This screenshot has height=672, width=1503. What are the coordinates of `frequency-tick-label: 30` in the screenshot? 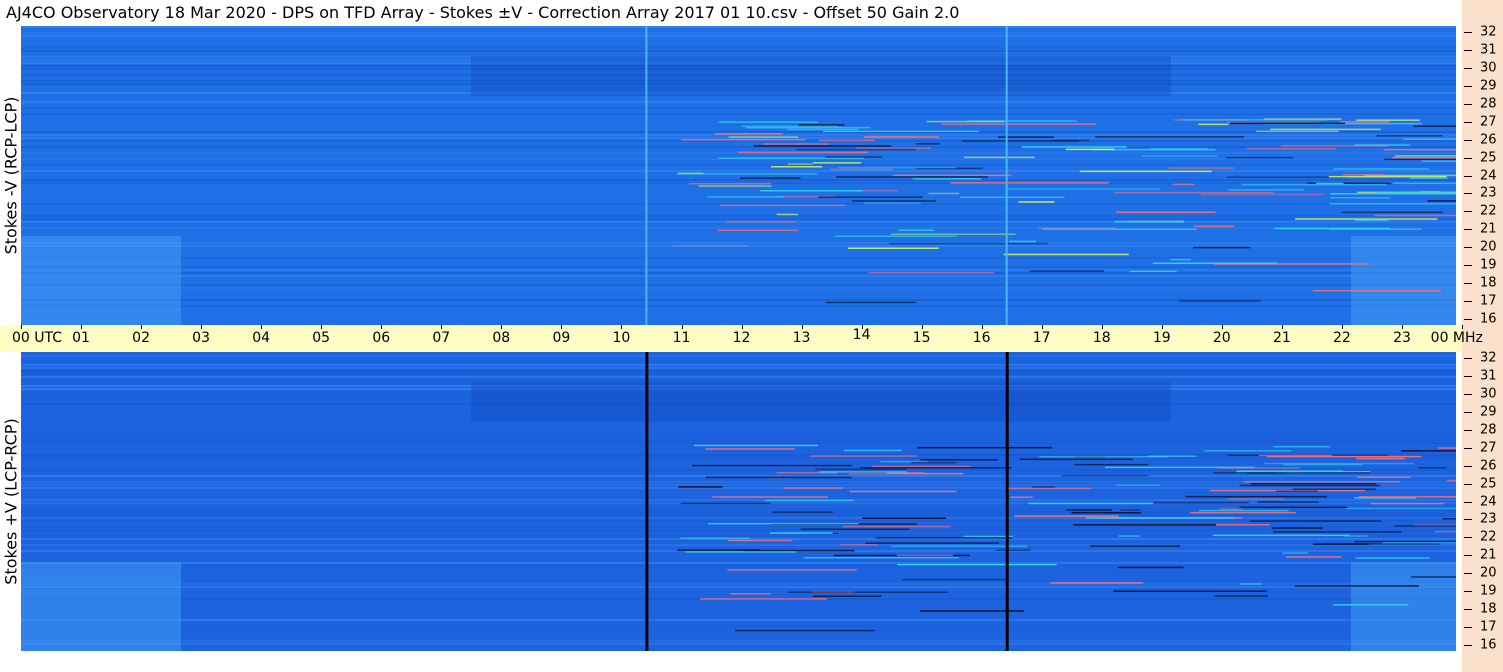 It's located at (1488, 68).